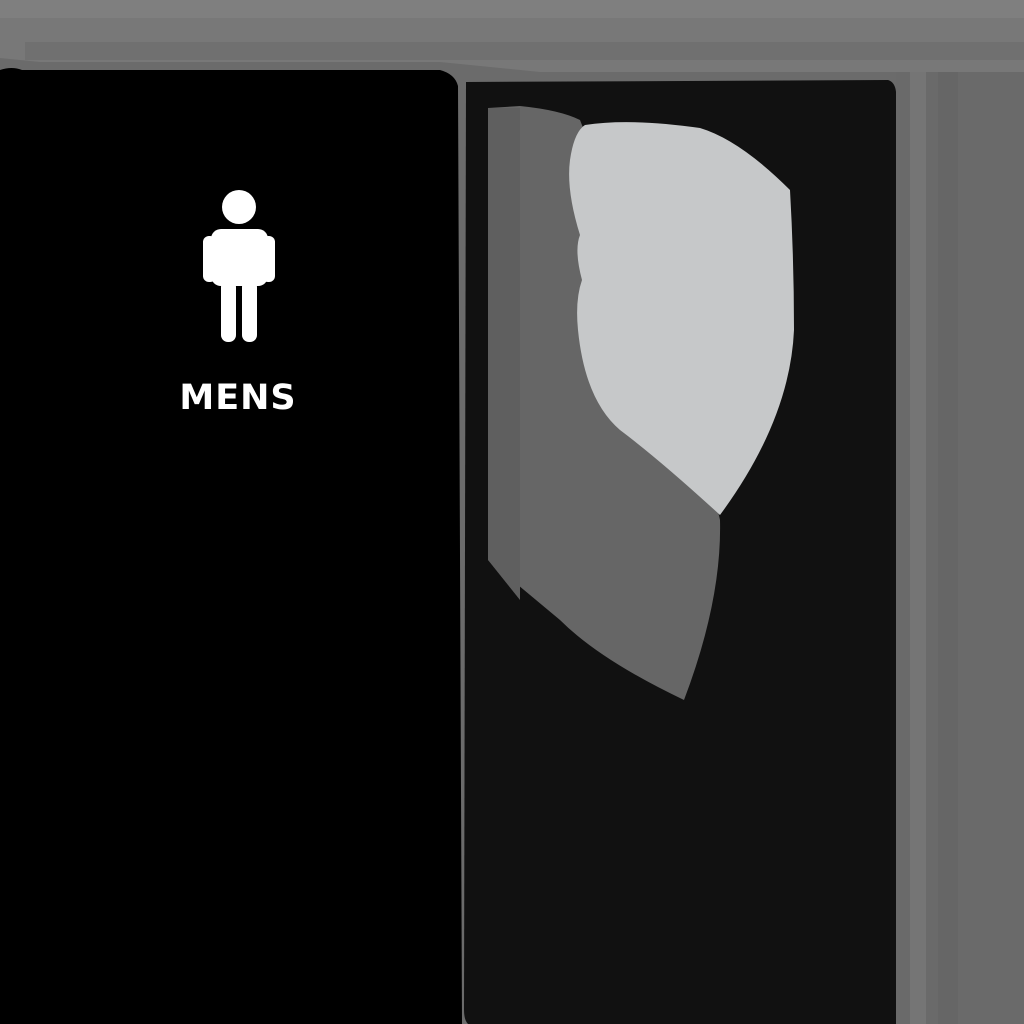 This screenshot has height=1024, width=1024. I want to click on right-frame-highlight, so click(918, 548).